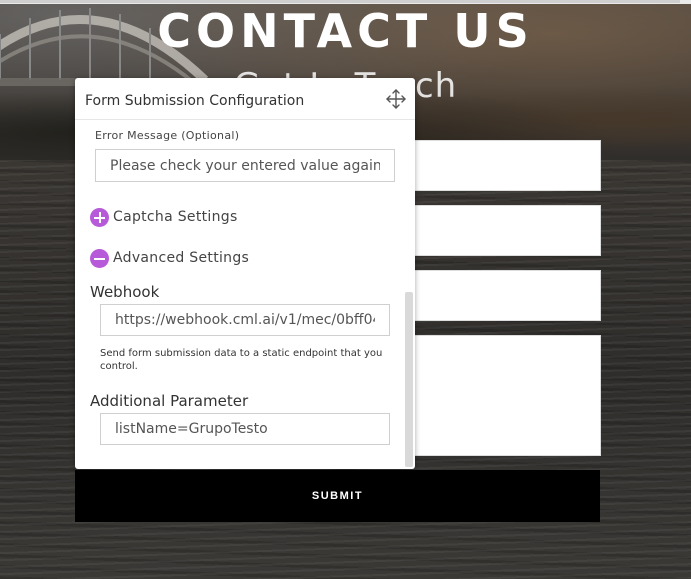 The width and height of the screenshot is (691, 579). I want to click on panel-header: Form Submission Configuration, so click(245, 99).